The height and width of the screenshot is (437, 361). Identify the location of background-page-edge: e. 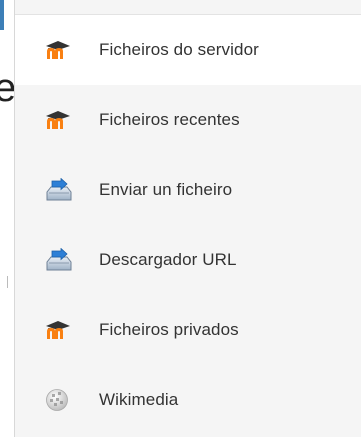
(8, 218).